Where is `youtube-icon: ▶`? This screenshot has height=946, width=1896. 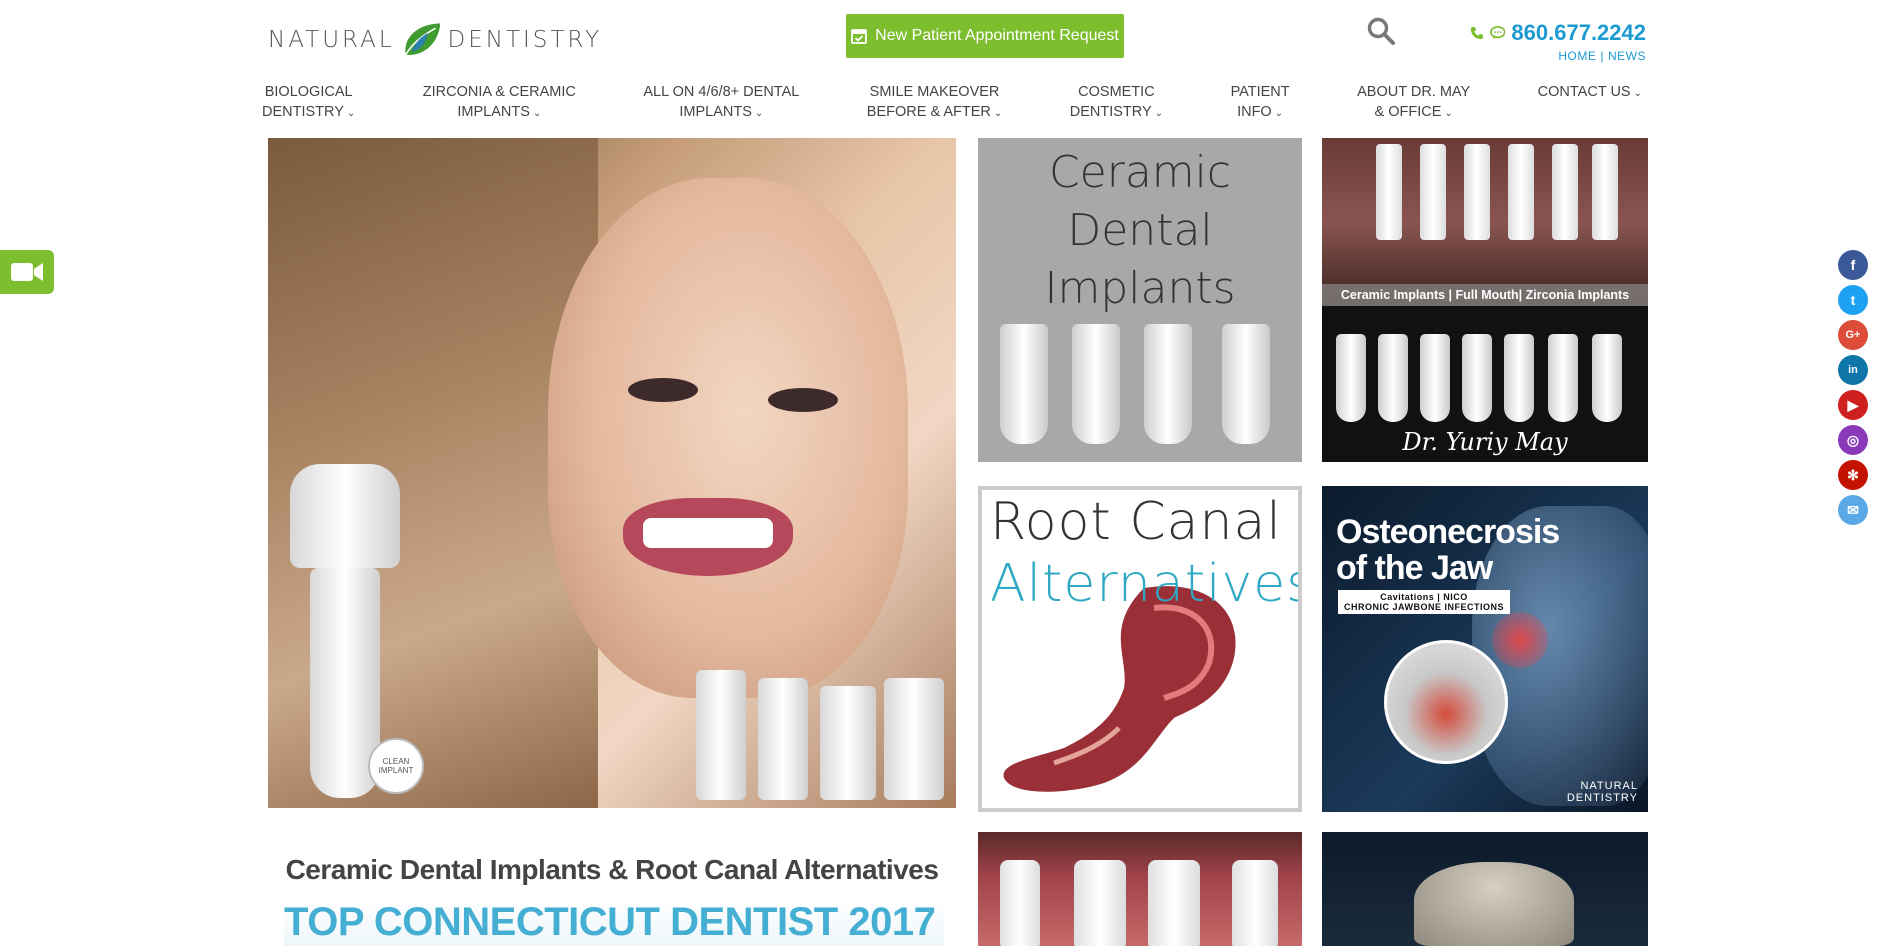 youtube-icon: ▶ is located at coordinates (1853, 405).